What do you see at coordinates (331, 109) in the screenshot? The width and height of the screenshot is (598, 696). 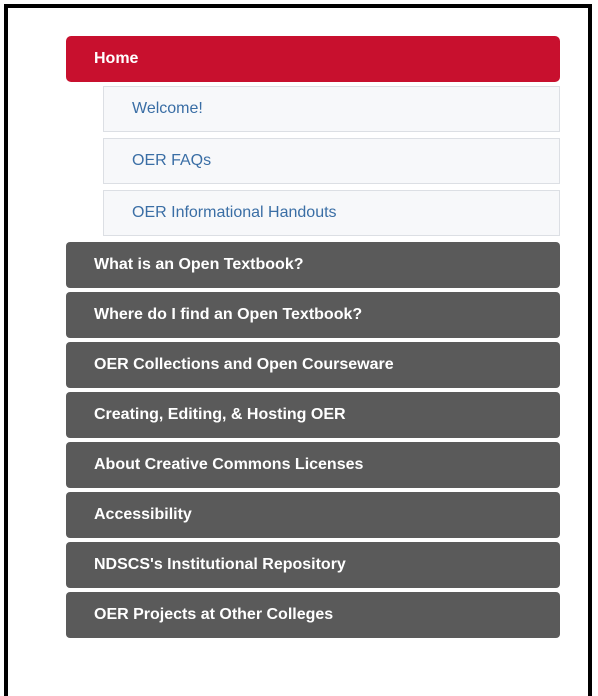 I see `subnav-item-welcome: Welcome!` at bounding box center [331, 109].